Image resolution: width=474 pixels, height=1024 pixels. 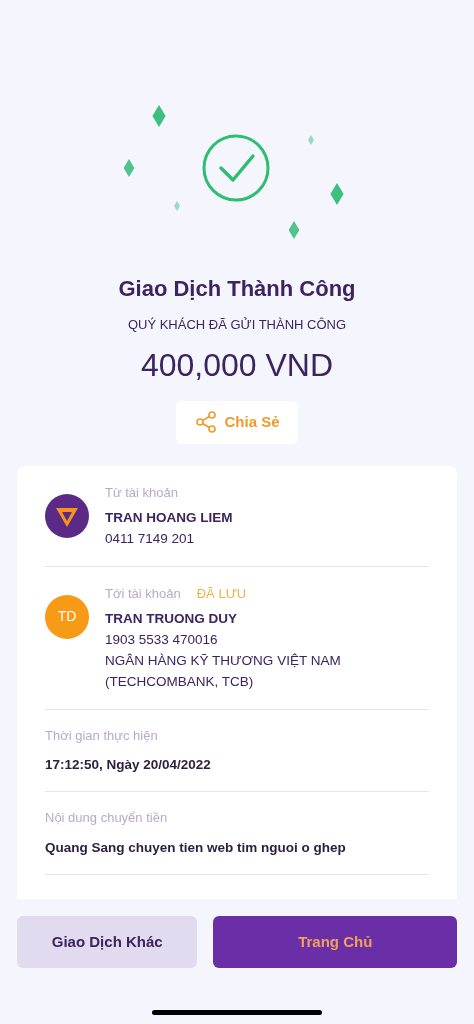 I want to click on account-detail: (TECHCOMBANK, TCB), so click(x=180, y=681).